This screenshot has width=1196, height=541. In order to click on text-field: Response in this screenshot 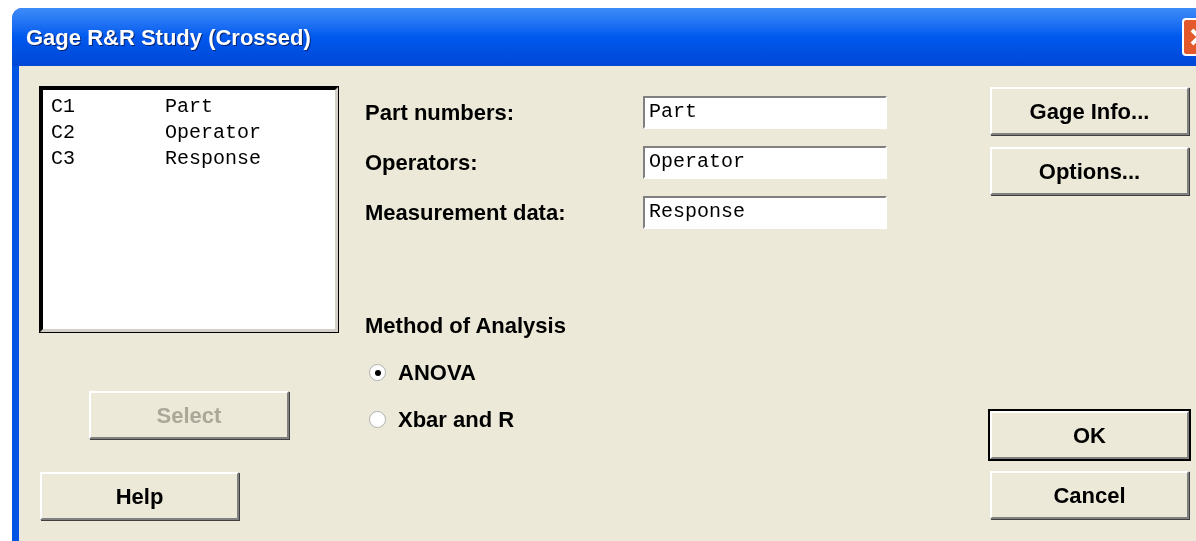, I will do `click(765, 212)`.